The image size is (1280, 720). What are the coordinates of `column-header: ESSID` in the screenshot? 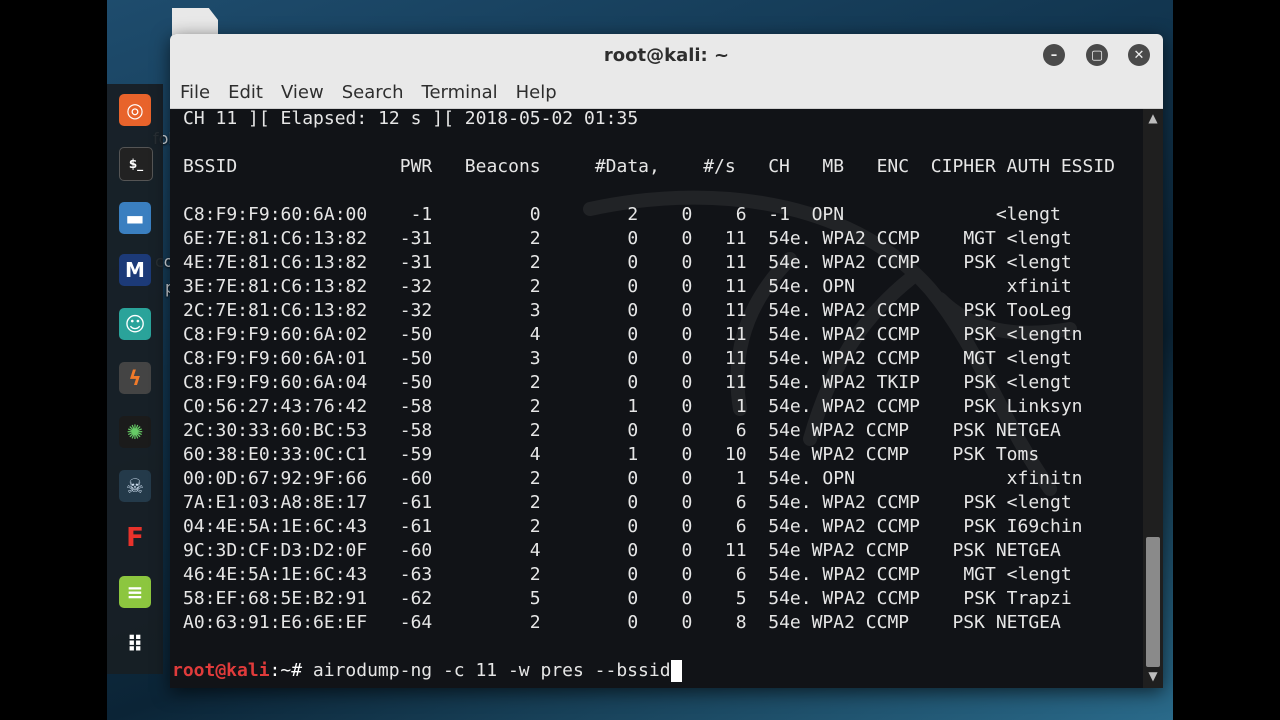 It's located at (1083, 166).